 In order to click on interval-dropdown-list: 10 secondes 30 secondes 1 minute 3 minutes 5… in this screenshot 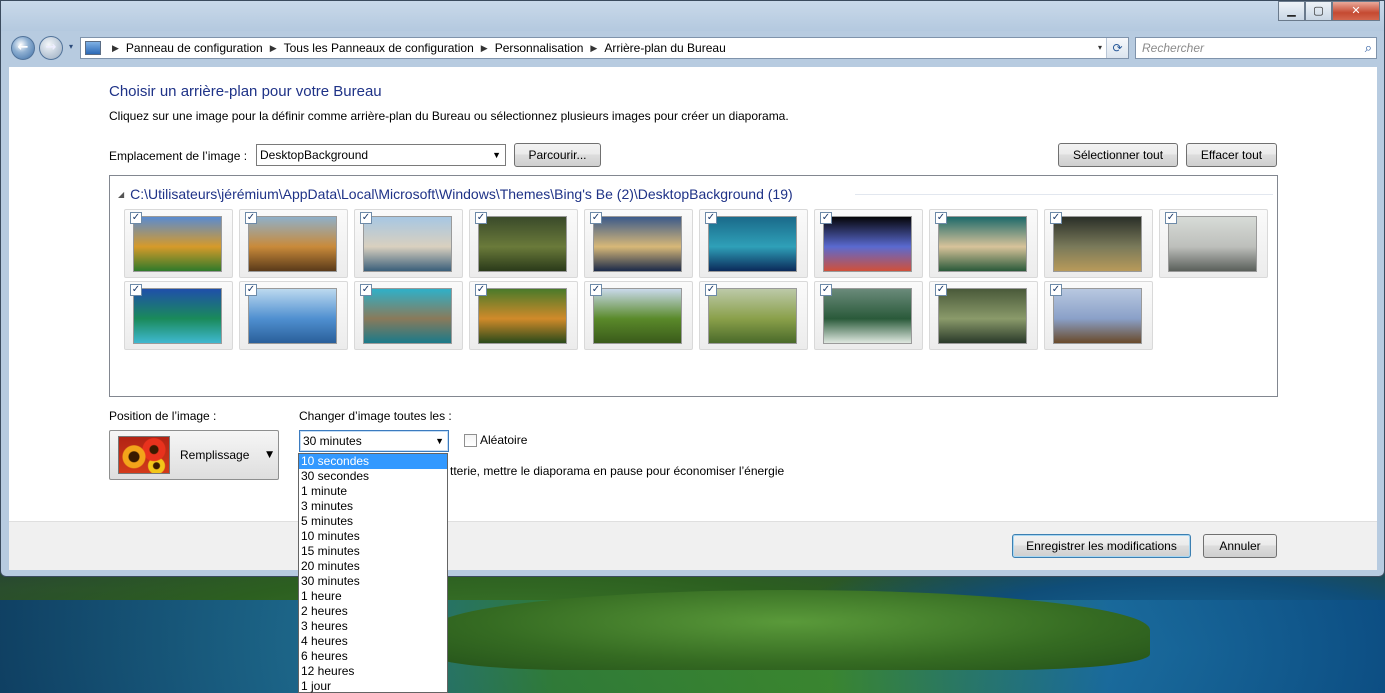, I will do `click(373, 573)`.